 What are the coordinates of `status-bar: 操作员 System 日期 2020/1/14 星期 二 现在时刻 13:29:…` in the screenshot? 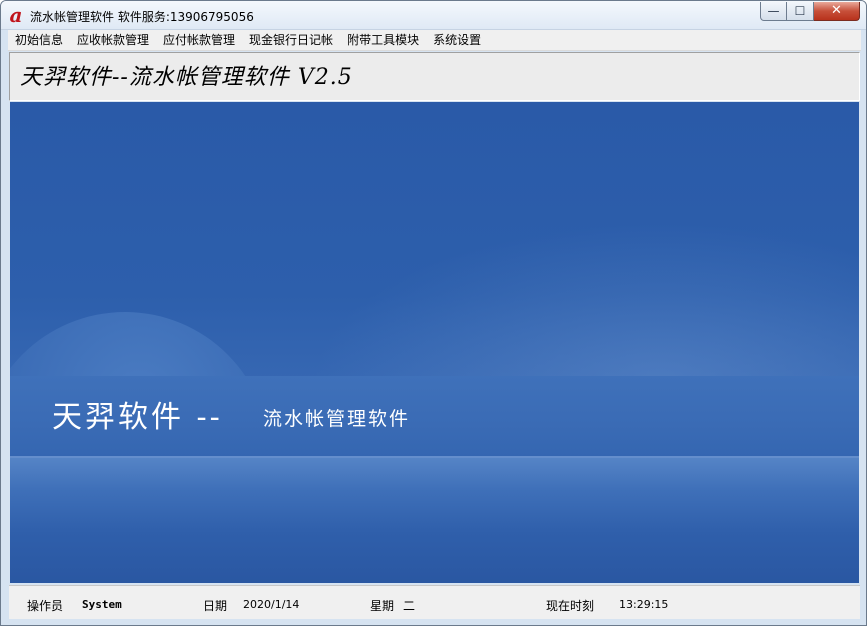 It's located at (434, 602).